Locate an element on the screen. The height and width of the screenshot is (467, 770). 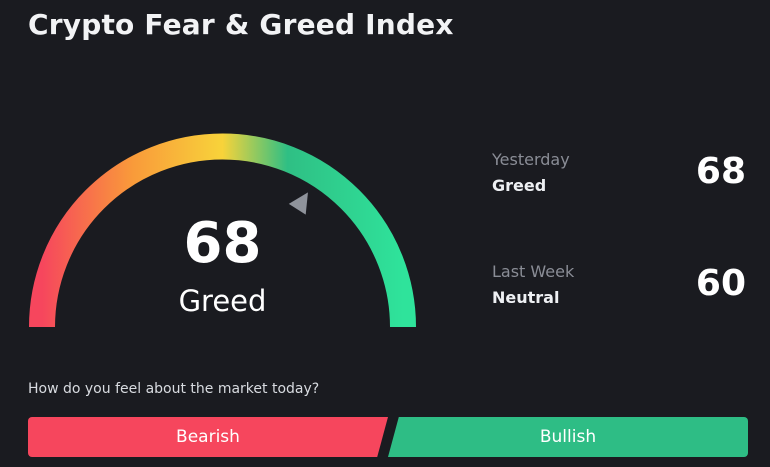
gauge-sentiment-label: Greed is located at coordinates (222, 301).